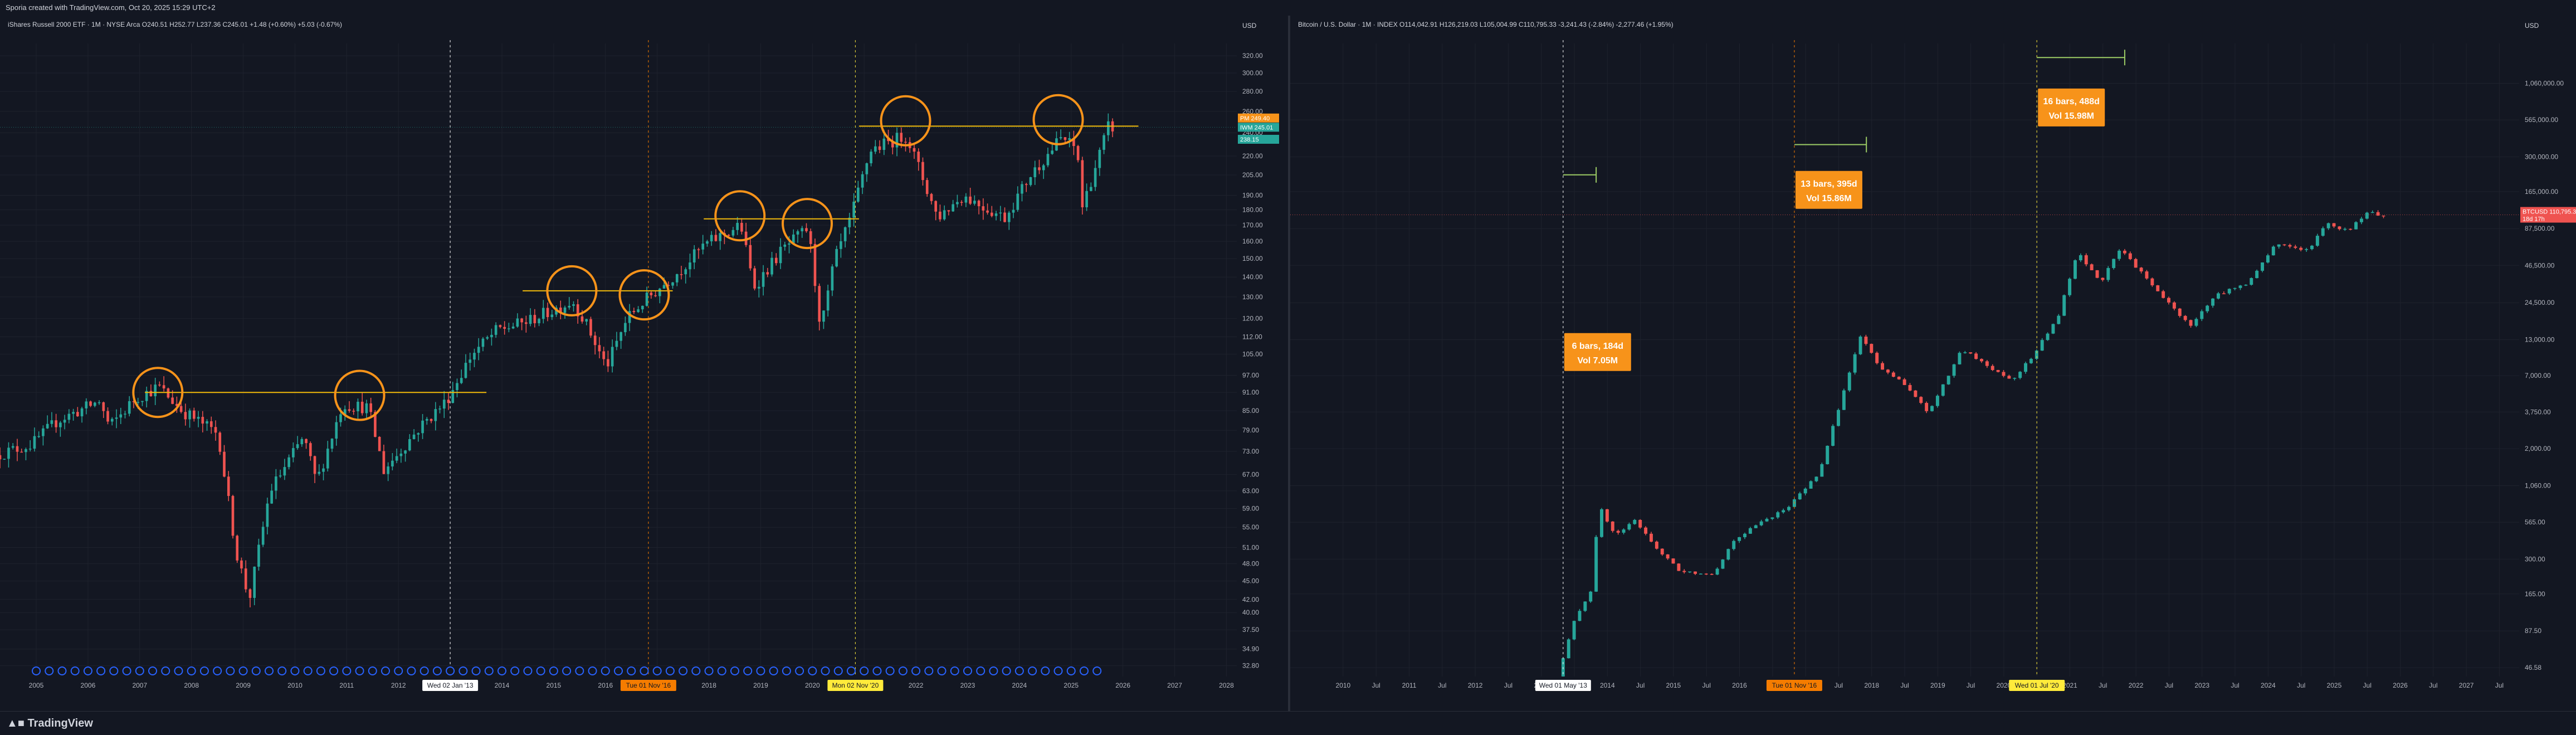 The height and width of the screenshot is (735, 2576). I want to click on btc-x-tick-label: 2022, so click(2136, 685).